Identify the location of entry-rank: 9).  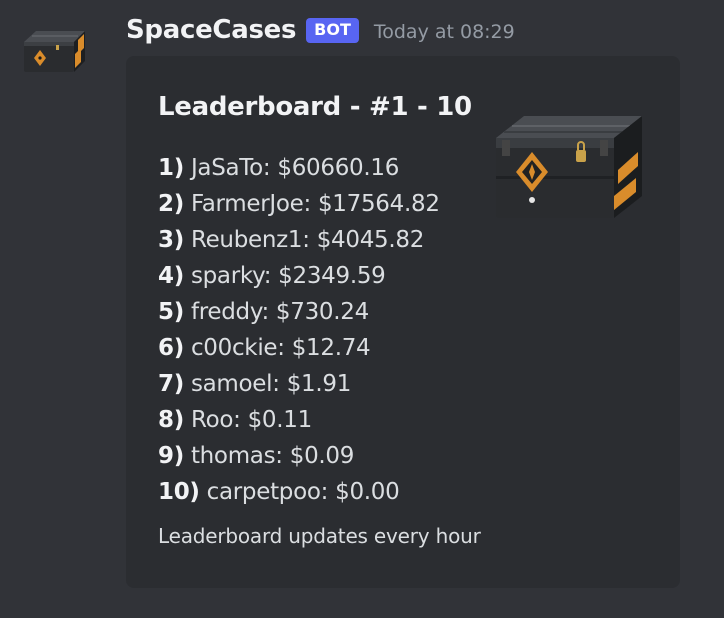
(171, 456).